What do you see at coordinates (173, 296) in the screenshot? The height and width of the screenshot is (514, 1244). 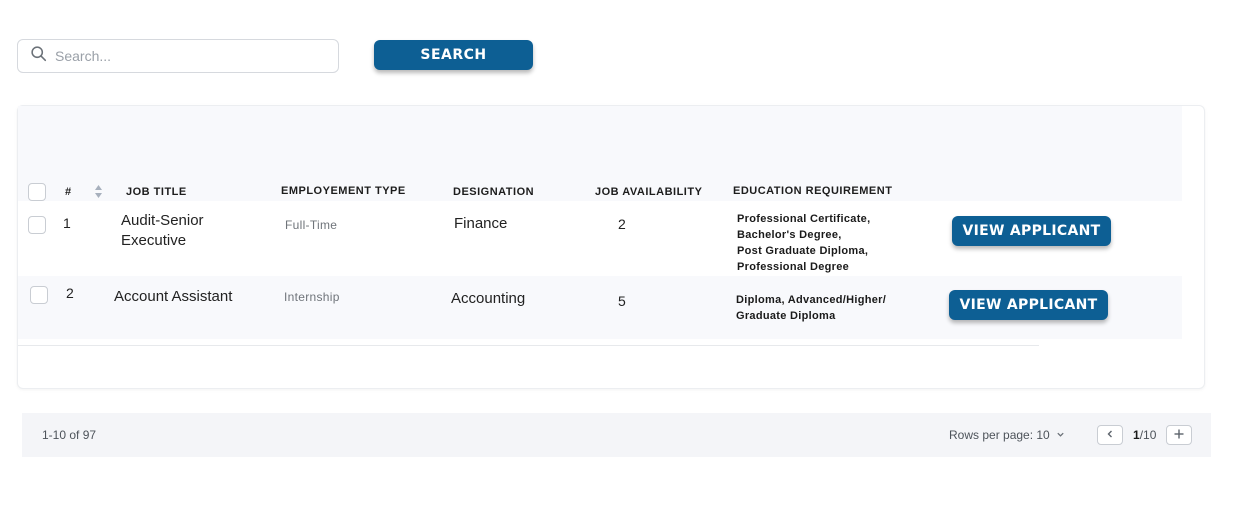 I see `job-title: Account Assistant` at bounding box center [173, 296].